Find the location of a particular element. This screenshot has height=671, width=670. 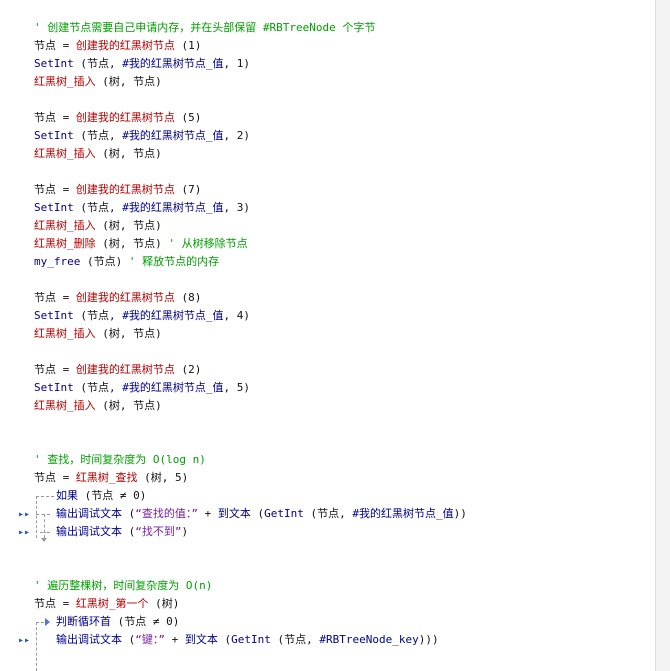

function-call: my_free is located at coordinates (57, 261).